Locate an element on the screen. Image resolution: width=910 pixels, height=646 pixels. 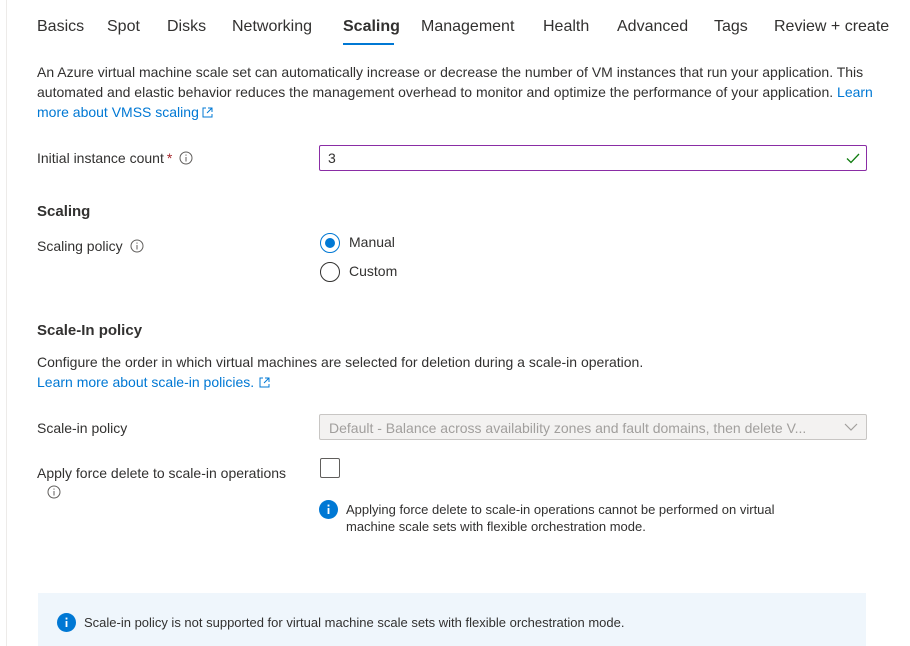
tab-scaling: Scaling is located at coordinates (371, 27).